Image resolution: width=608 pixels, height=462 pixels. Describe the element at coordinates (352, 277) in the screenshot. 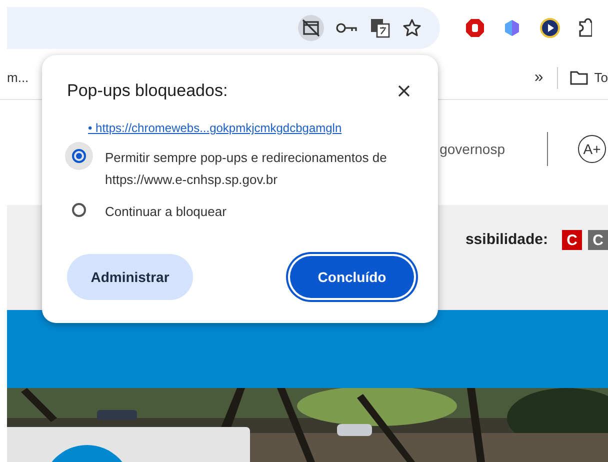

I see `done-button: Concluído` at that location.